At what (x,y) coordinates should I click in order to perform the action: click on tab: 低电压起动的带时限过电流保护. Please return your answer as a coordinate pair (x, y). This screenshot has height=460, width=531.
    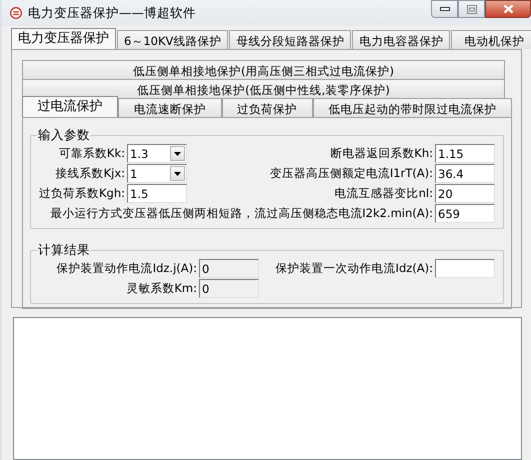
    Looking at the image, I should click on (412, 107).